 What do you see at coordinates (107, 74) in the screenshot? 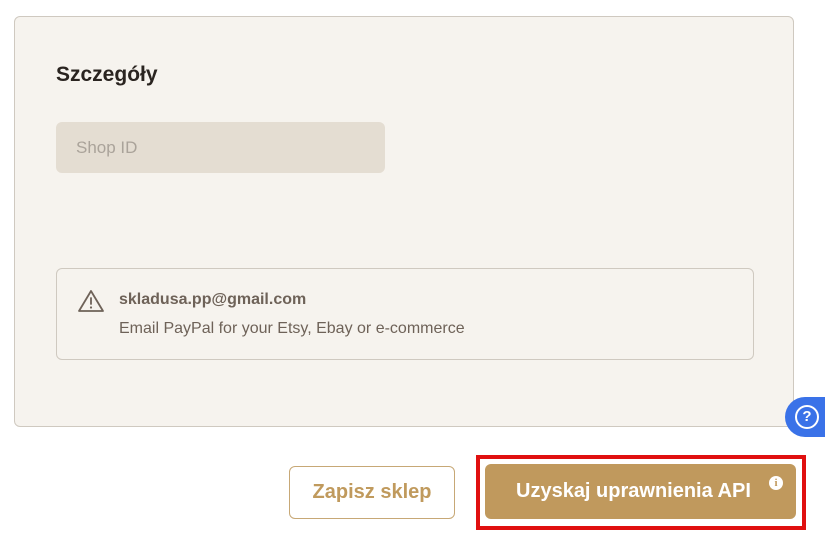
I see `section-title: Szczegóły` at bounding box center [107, 74].